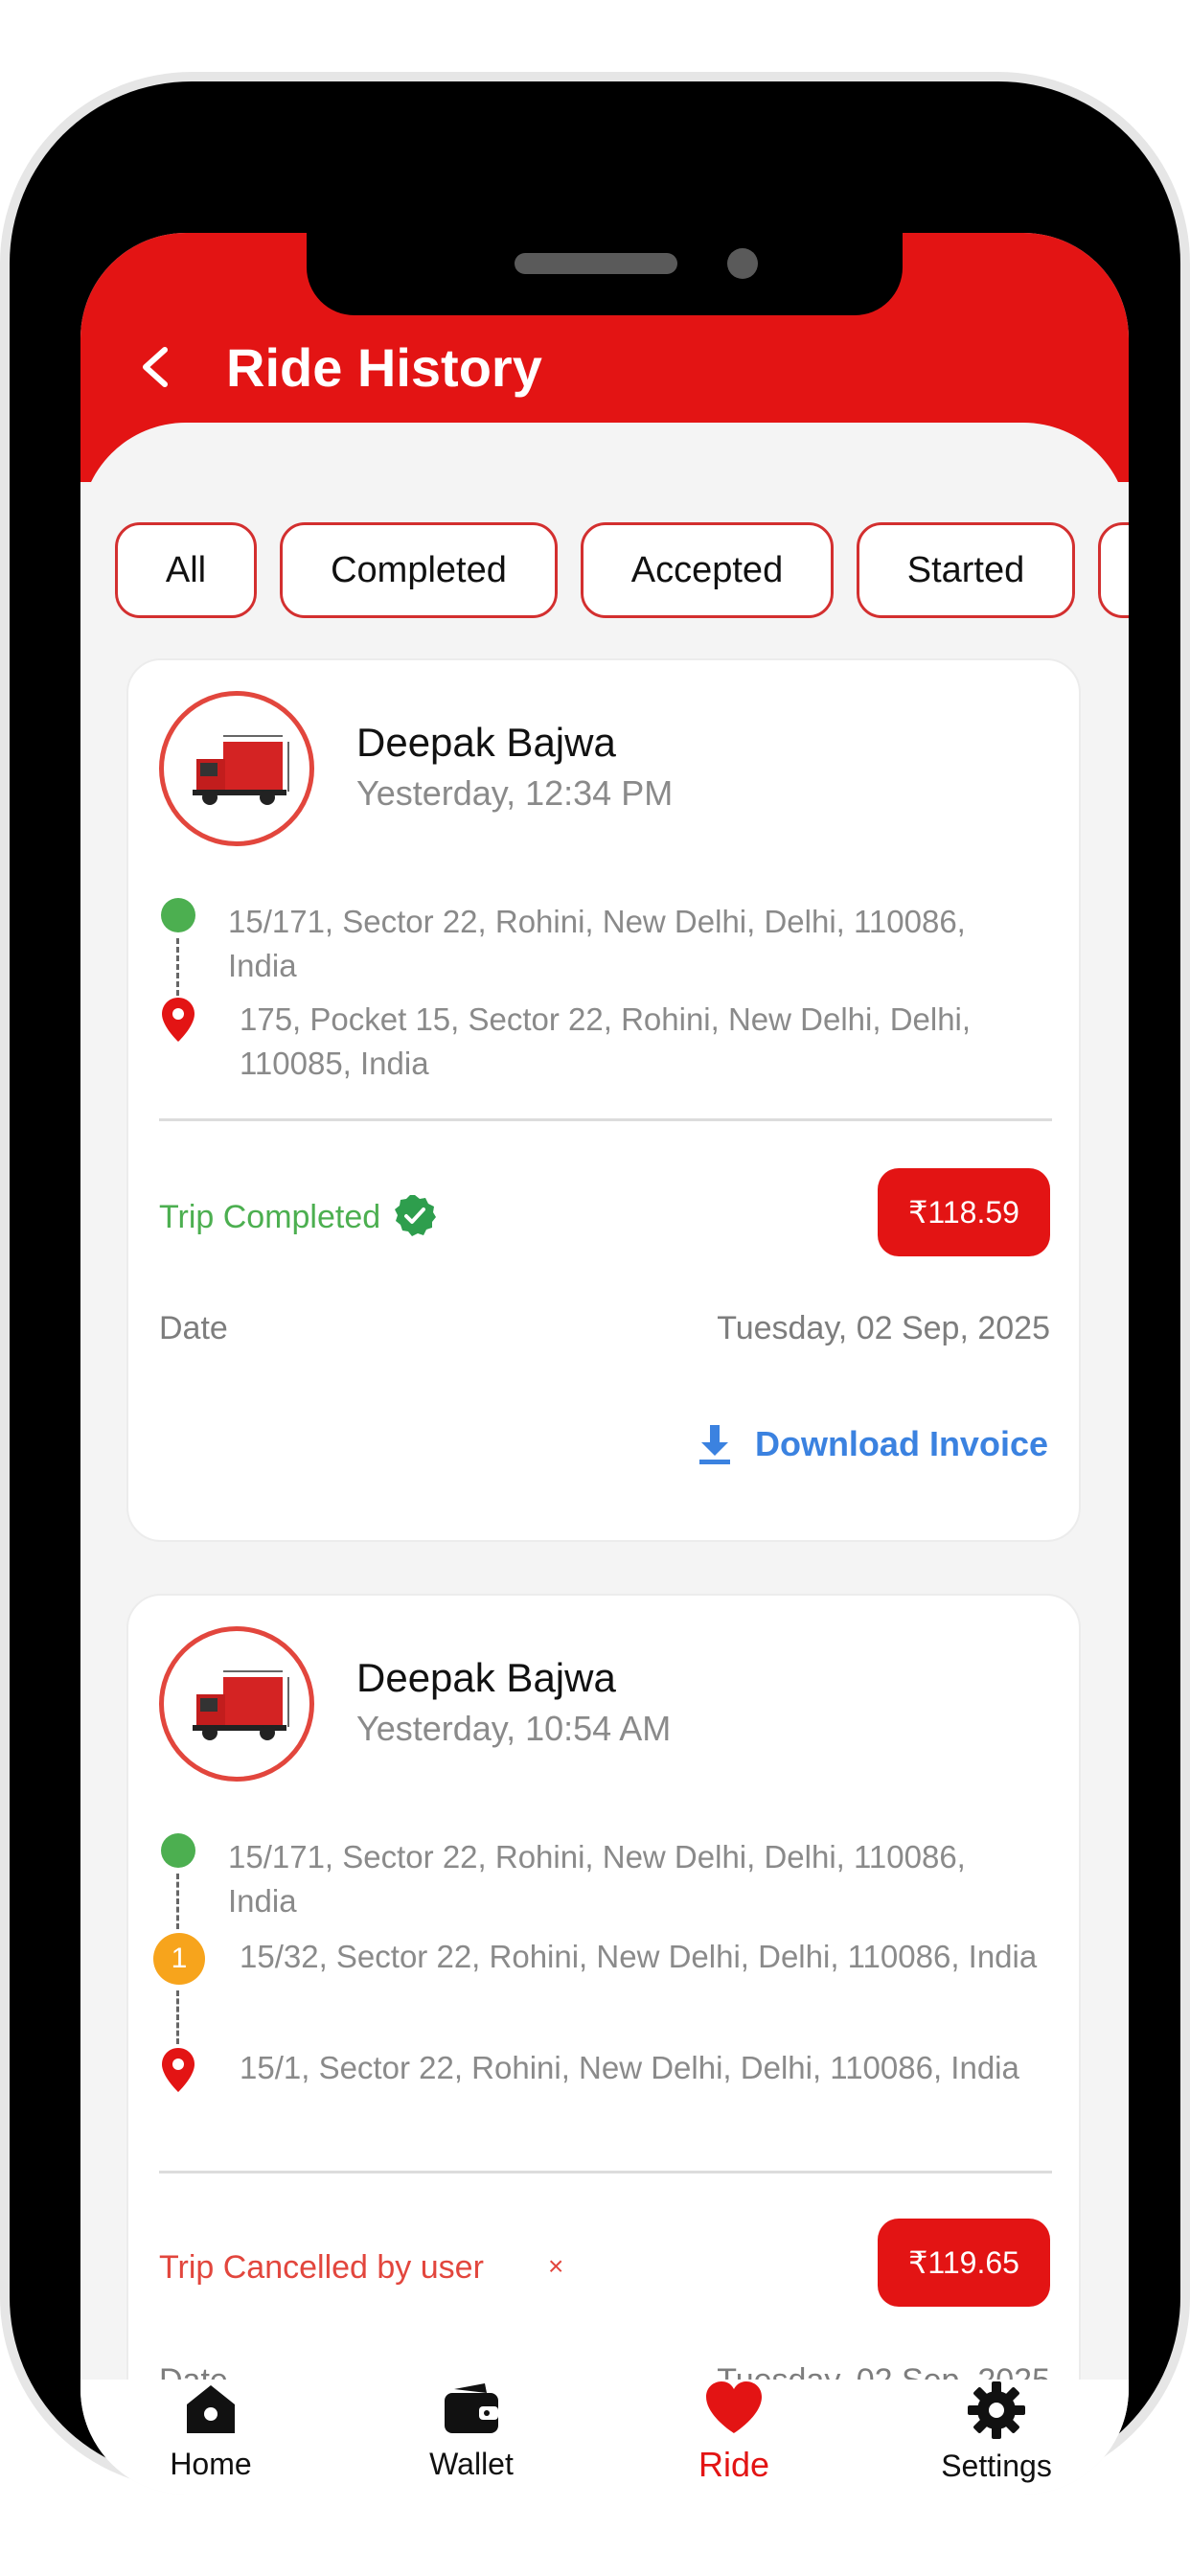 The height and width of the screenshot is (2576, 1190). Describe the element at coordinates (743, 263) in the screenshot. I see `camera` at that location.